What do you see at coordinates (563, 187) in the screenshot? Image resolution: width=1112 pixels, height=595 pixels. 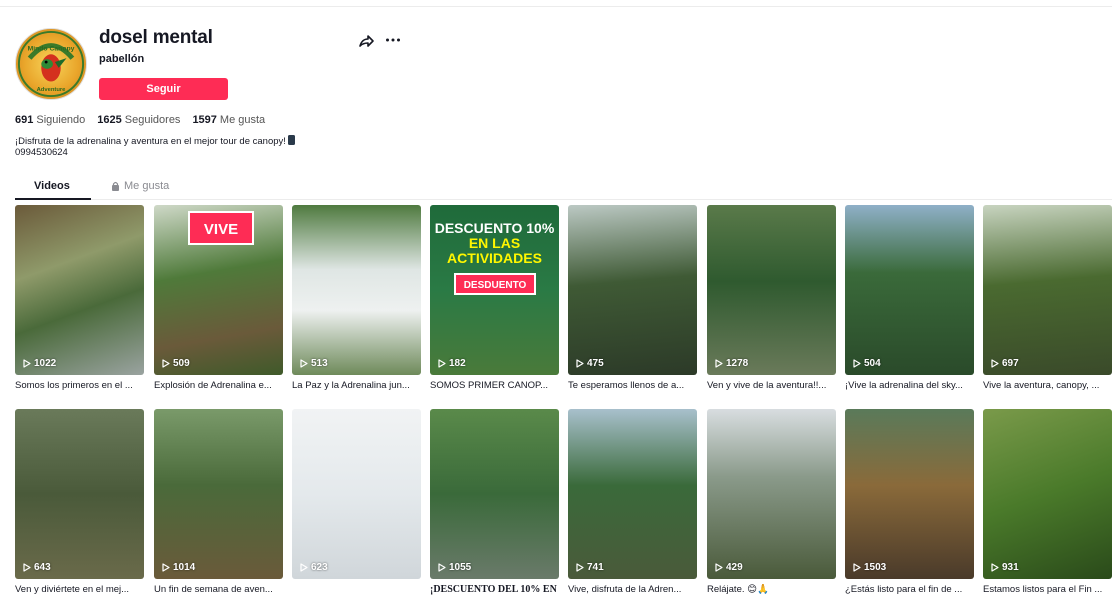 I see `profile-tabs: Videos Me gusta` at bounding box center [563, 187].